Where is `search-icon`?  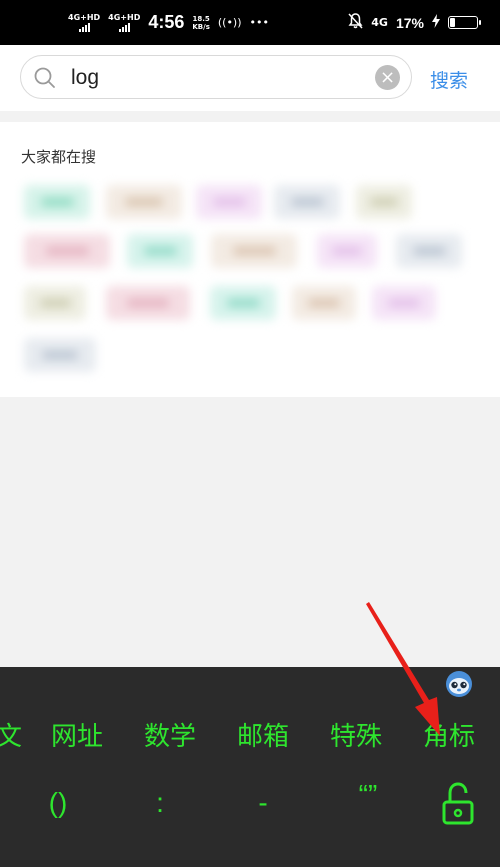 search-icon is located at coordinates (44, 77).